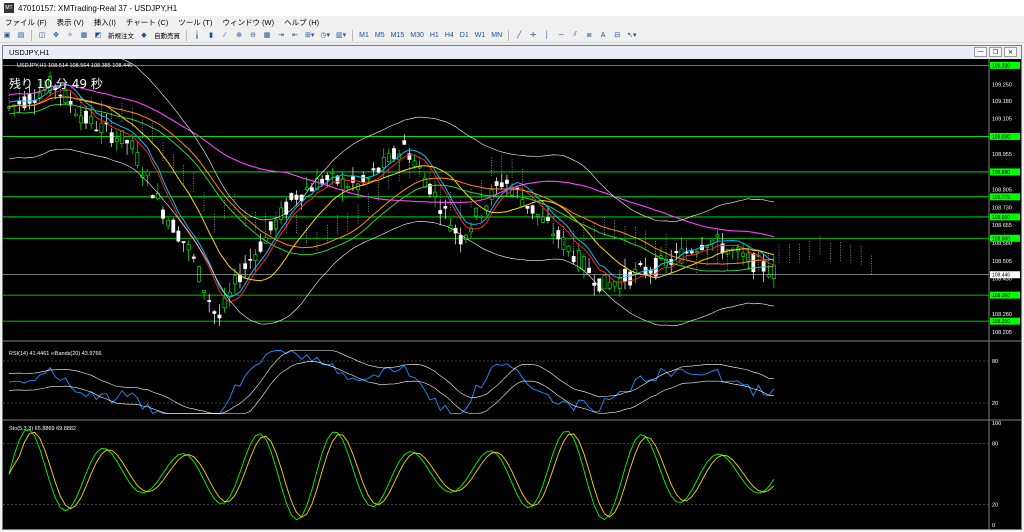  Describe the element at coordinates (341, 35) in the screenshot. I see `templates-icon: ▥▾` at that location.